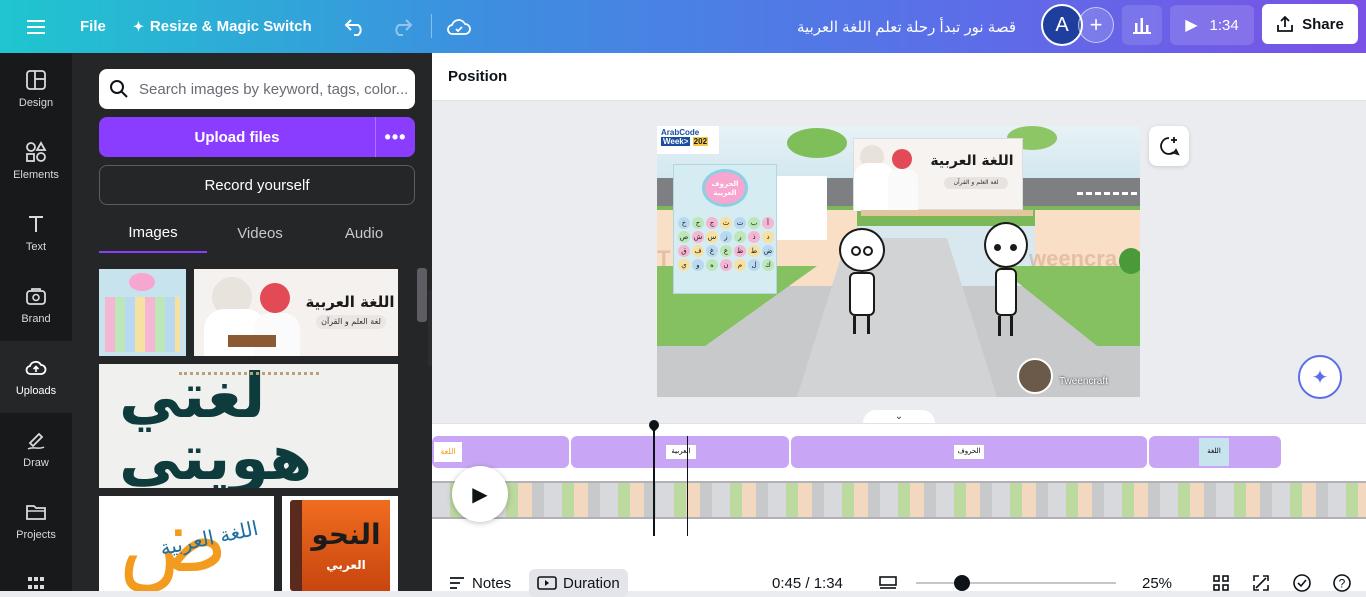 The height and width of the screenshot is (597, 1366). Describe the element at coordinates (186, 543) in the screenshot. I see `image-thumb-dad-logo: ض اللغة العربية` at that location.